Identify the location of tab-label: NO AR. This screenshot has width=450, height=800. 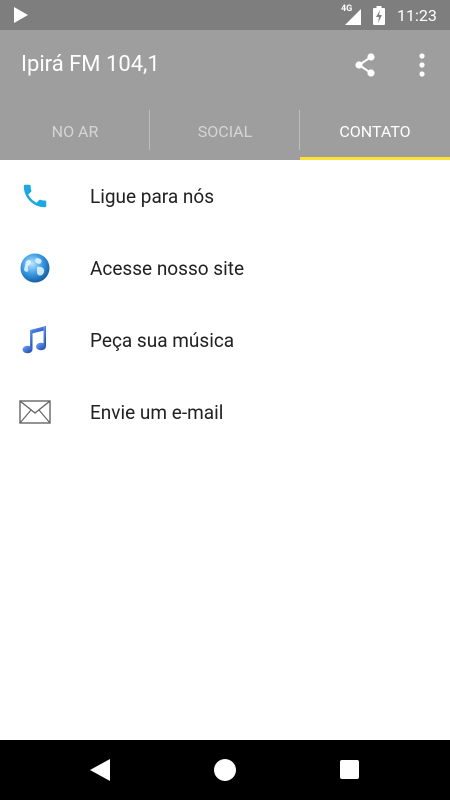
(75, 131).